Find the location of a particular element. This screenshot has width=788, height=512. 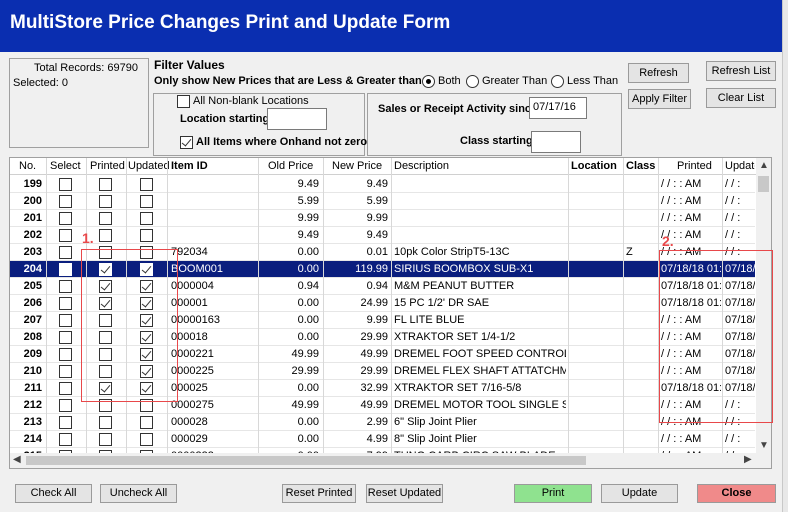

refresh-list-button: Refresh List is located at coordinates (741, 71).